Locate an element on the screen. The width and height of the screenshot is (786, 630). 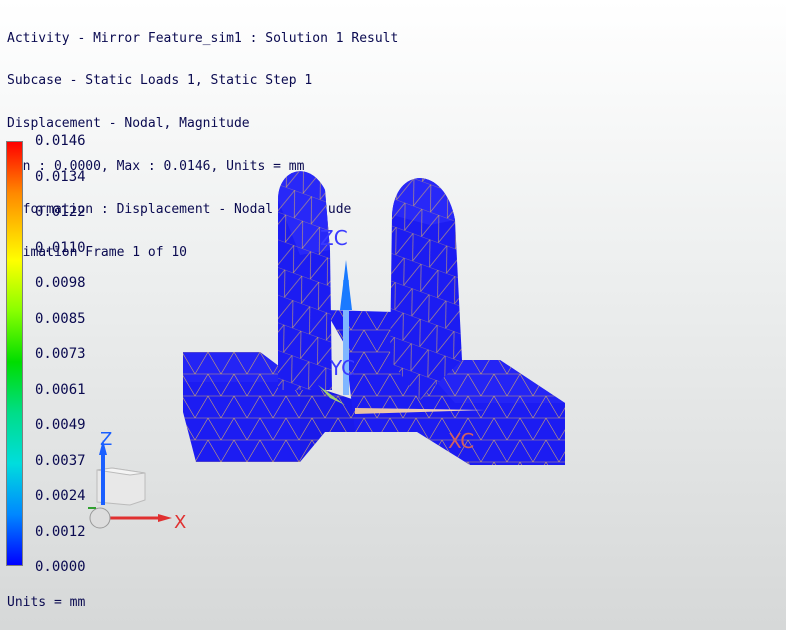
x-axis-arrow-icon is located at coordinates (165, 518).